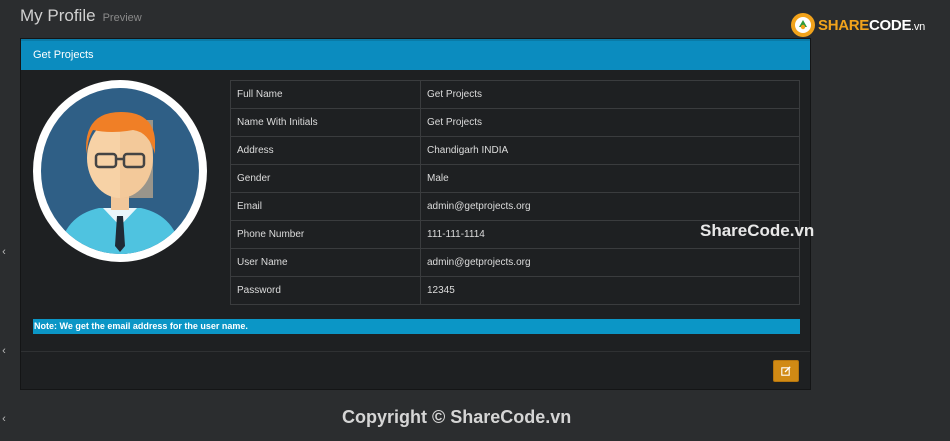 The height and width of the screenshot is (441, 950). I want to click on field-label: Full Name, so click(325, 94).